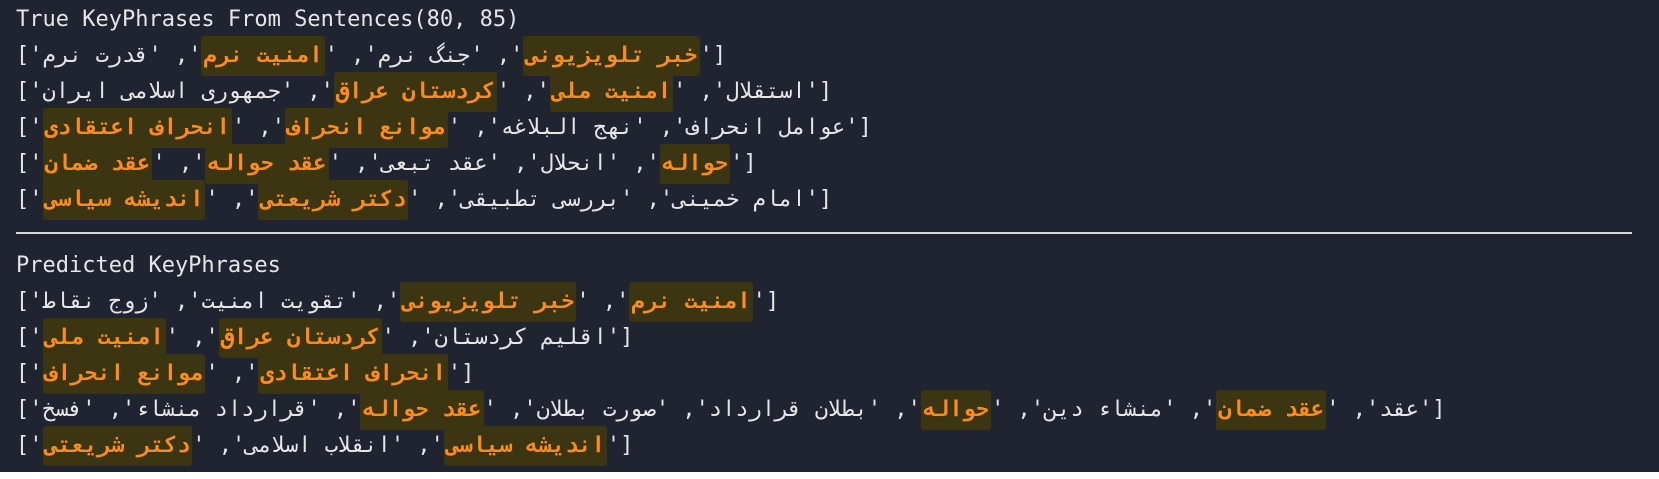  Describe the element at coordinates (1271, 410) in the screenshot. I see `matched-keyphrase: عقد ضمان` at that location.